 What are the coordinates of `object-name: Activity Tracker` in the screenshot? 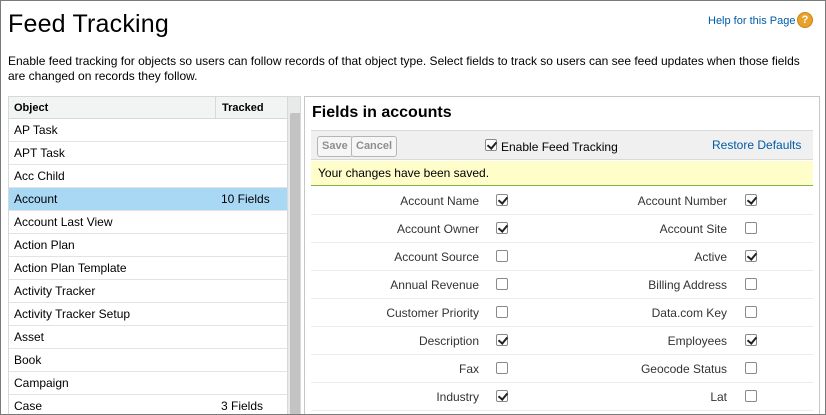 It's located at (55, 291).